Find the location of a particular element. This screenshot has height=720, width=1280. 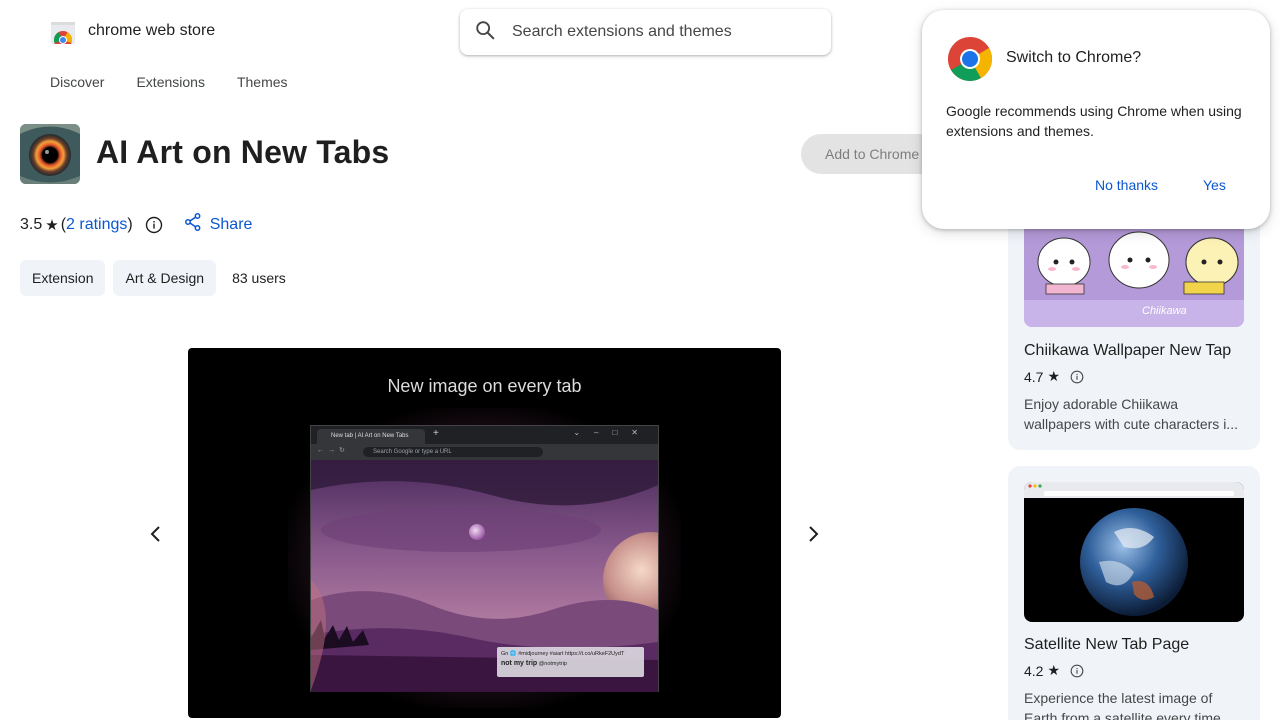

main-nav: Discover Extensions Themes is located at coordinates (169, 82).